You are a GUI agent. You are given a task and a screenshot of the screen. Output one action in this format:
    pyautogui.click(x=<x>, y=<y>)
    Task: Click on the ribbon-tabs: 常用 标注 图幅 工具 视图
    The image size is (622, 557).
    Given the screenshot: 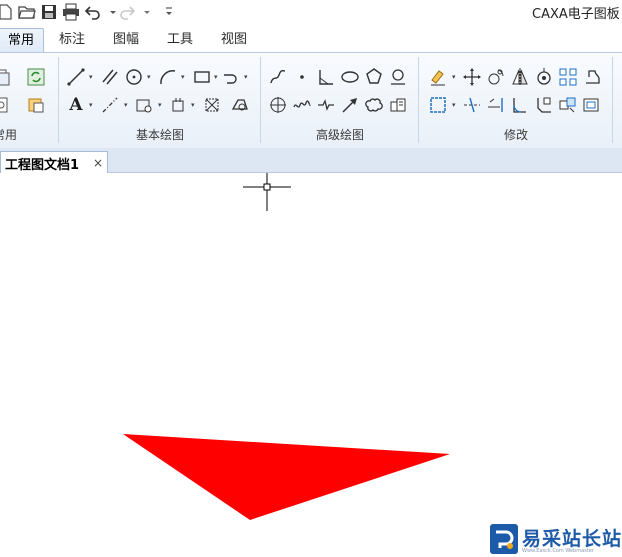 What is the action you would take?
    pyautogui.click(x=311, y=39)
    